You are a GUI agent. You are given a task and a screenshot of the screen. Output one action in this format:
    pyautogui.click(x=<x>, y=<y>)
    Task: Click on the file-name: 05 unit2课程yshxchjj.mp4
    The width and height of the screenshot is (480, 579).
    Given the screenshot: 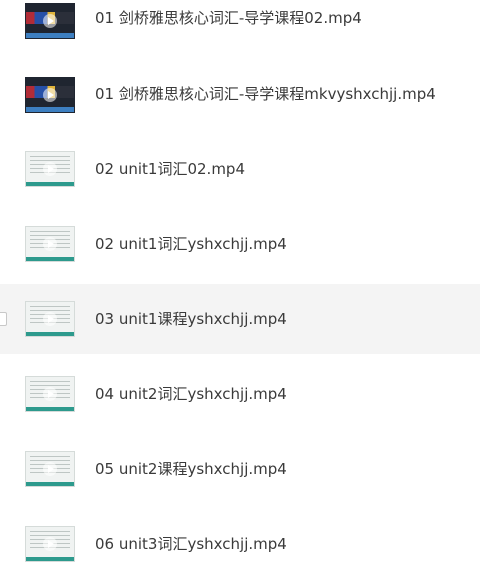 What is the action you would take?
    pyautogui.click(x=191, y=469)
    